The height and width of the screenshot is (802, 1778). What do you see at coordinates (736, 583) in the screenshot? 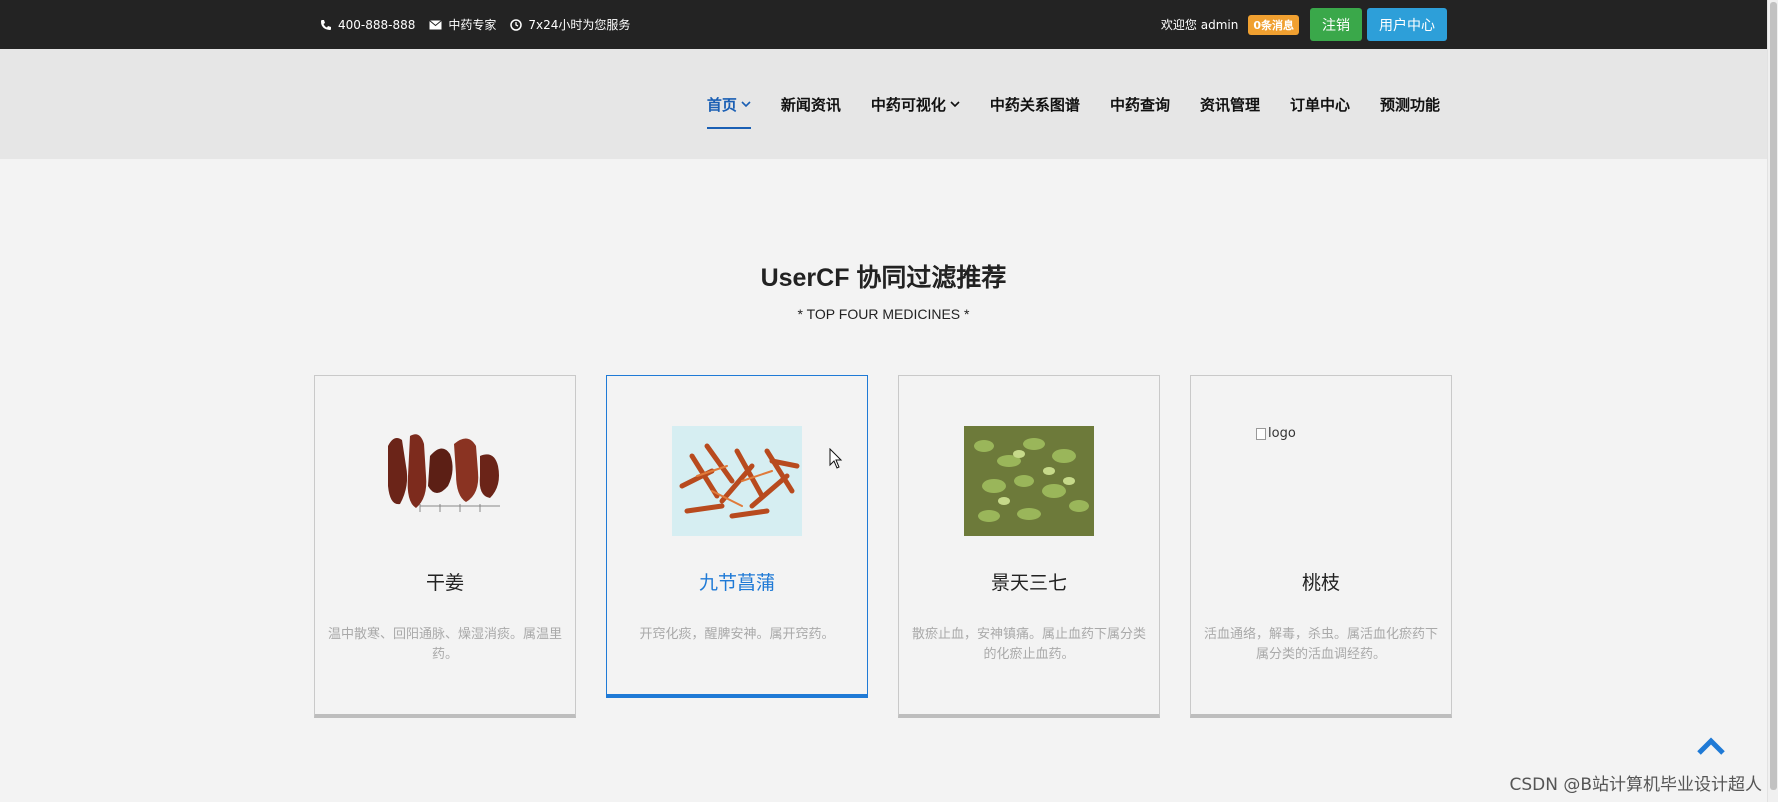
I see `medicine-name: 九节菖蒲` at bounding box center [736, 583].